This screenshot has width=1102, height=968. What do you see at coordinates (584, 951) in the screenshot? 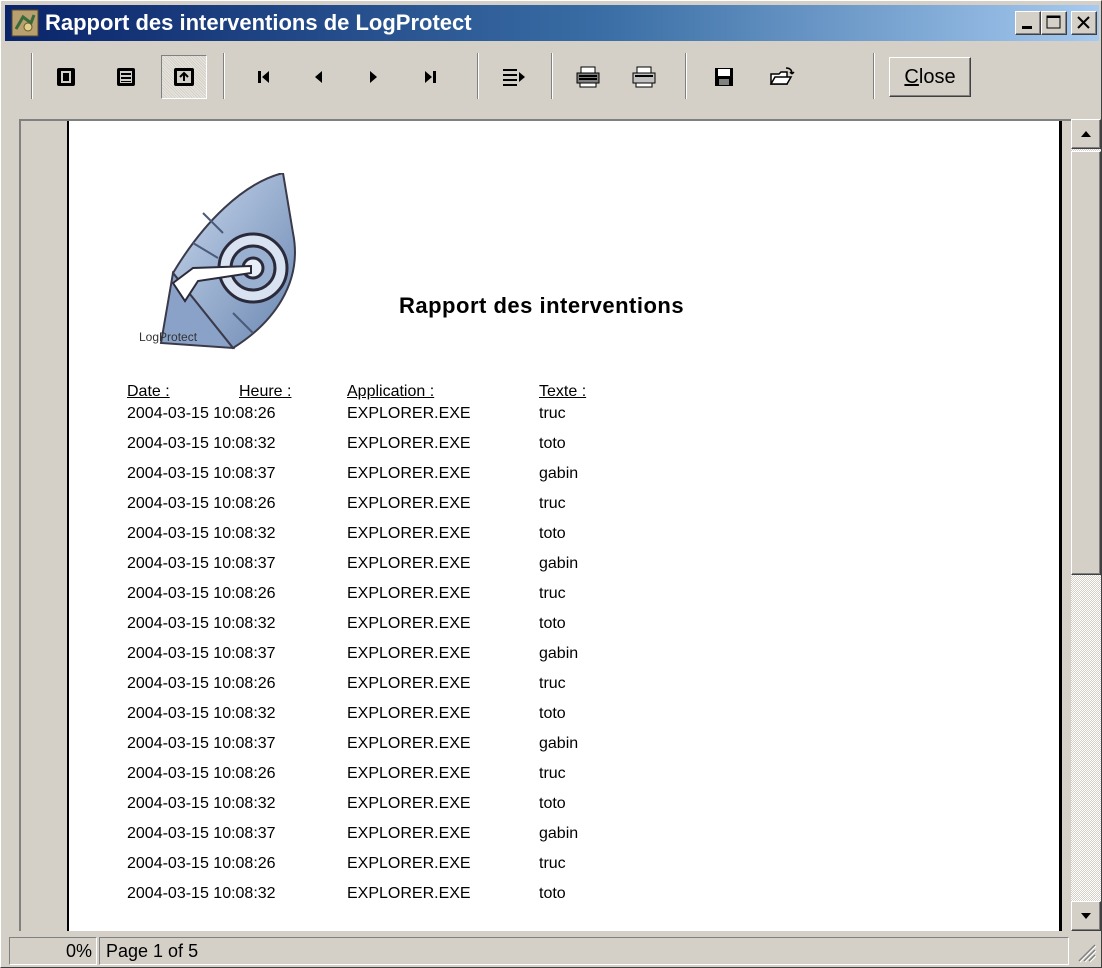
I see `page-indicator: Page 1 of 5` at bounding box center [584, 951].